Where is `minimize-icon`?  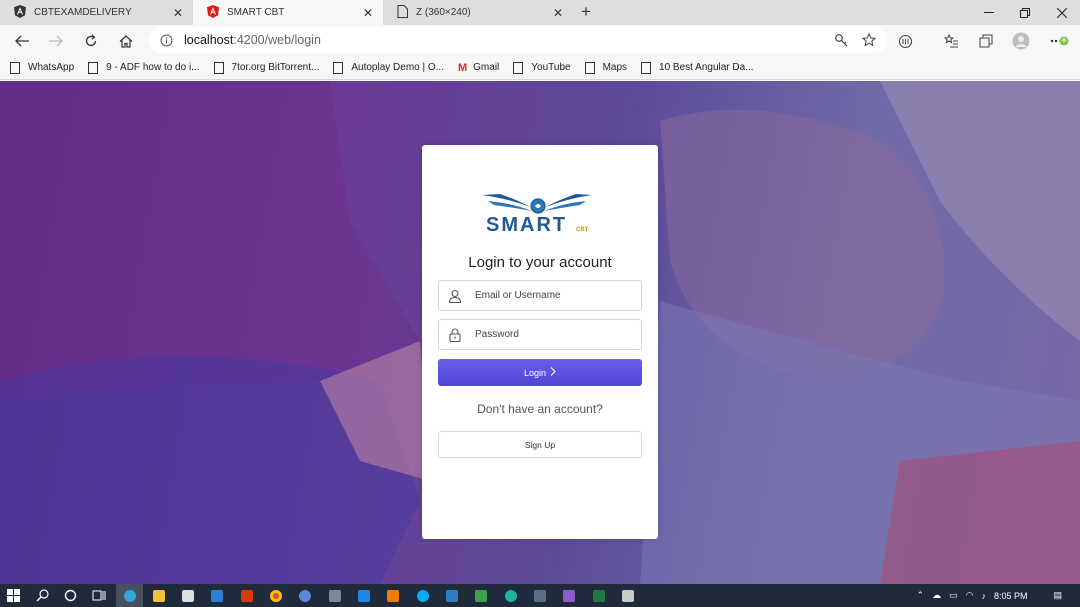
minimize-icon is located at coordinates (989, 12).